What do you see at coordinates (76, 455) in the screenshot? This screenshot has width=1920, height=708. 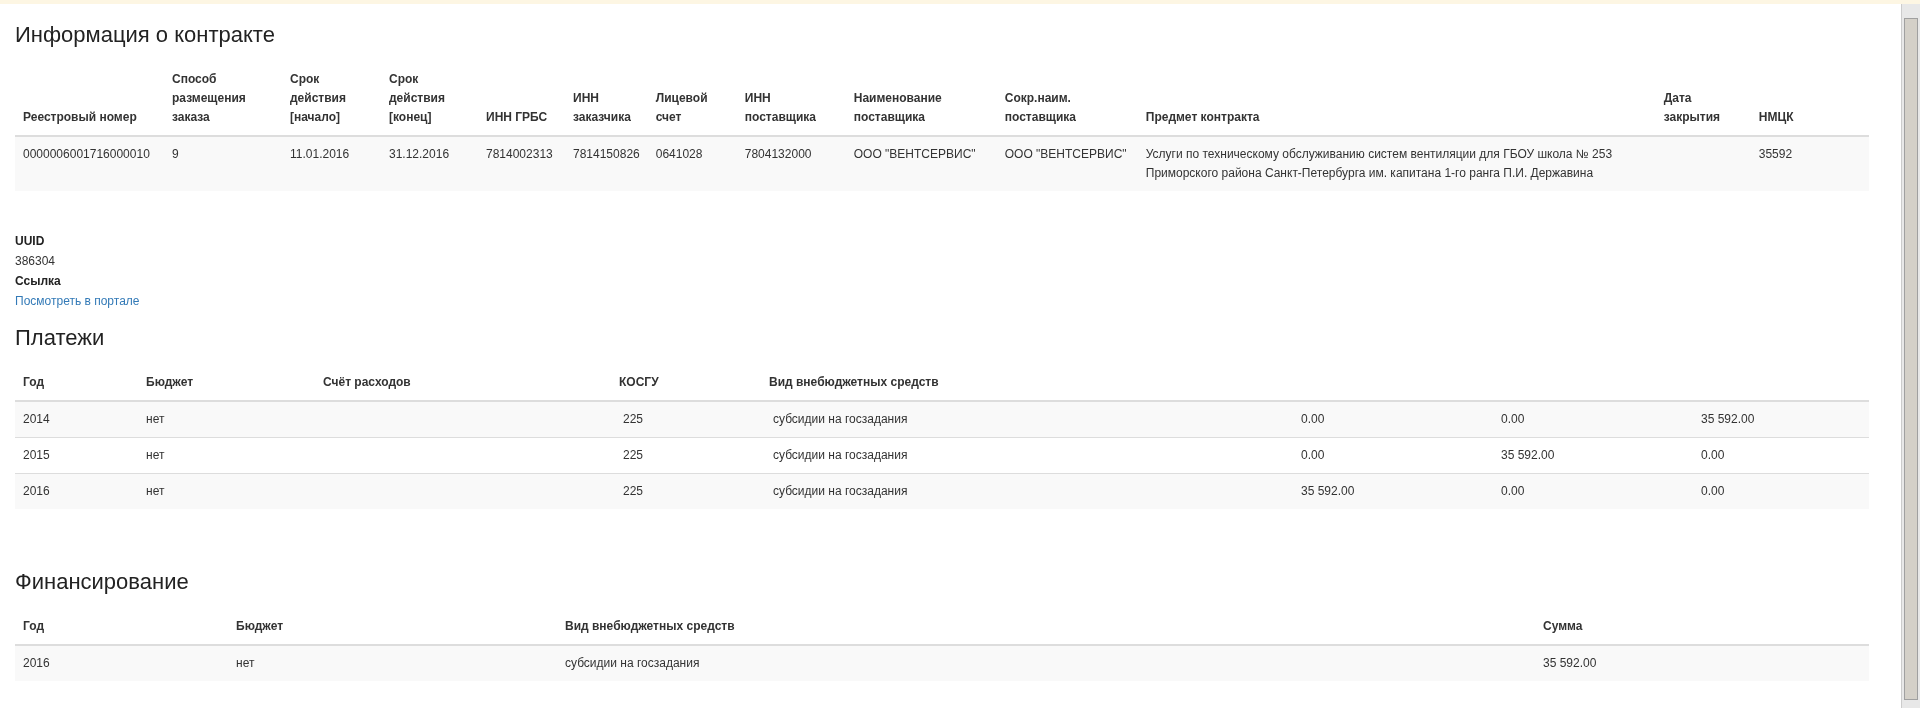 I see `table-cell: 2015` at bounding box center [76, 455].